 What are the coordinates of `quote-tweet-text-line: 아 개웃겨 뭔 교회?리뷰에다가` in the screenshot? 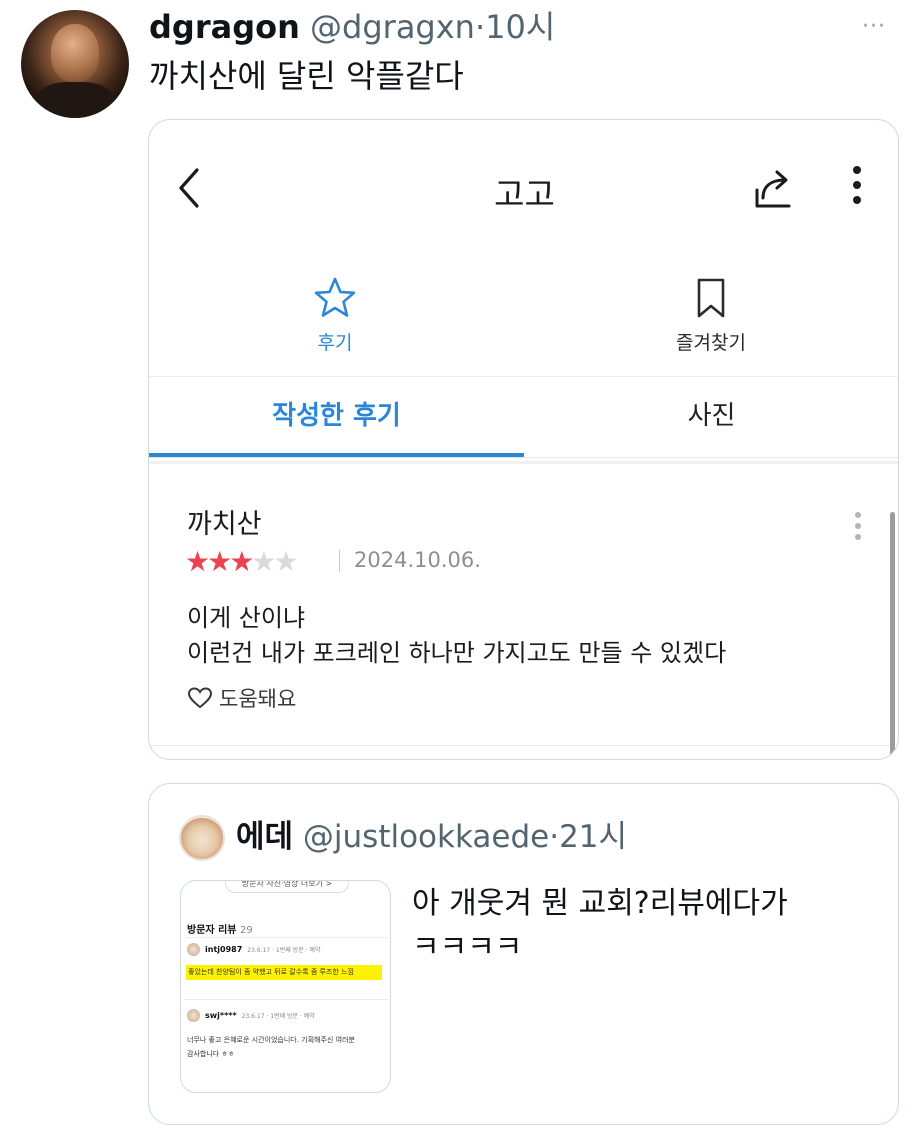 It's located at (600, 903).